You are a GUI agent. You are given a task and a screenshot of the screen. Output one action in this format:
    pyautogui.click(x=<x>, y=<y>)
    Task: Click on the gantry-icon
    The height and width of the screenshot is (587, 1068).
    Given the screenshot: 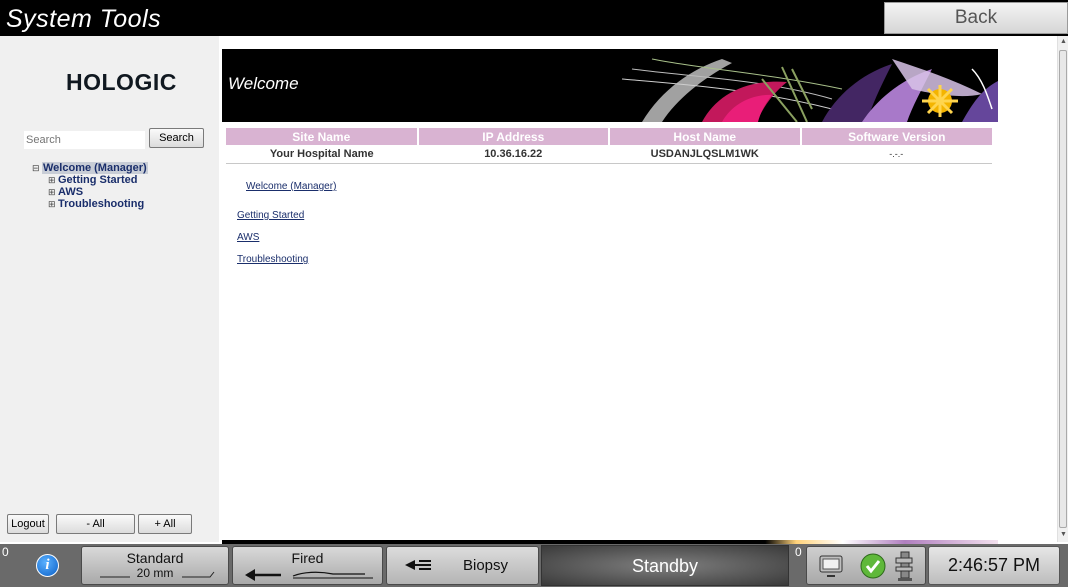 What is the action you would take?
    pyautogui.click(x=905, y=566)
    